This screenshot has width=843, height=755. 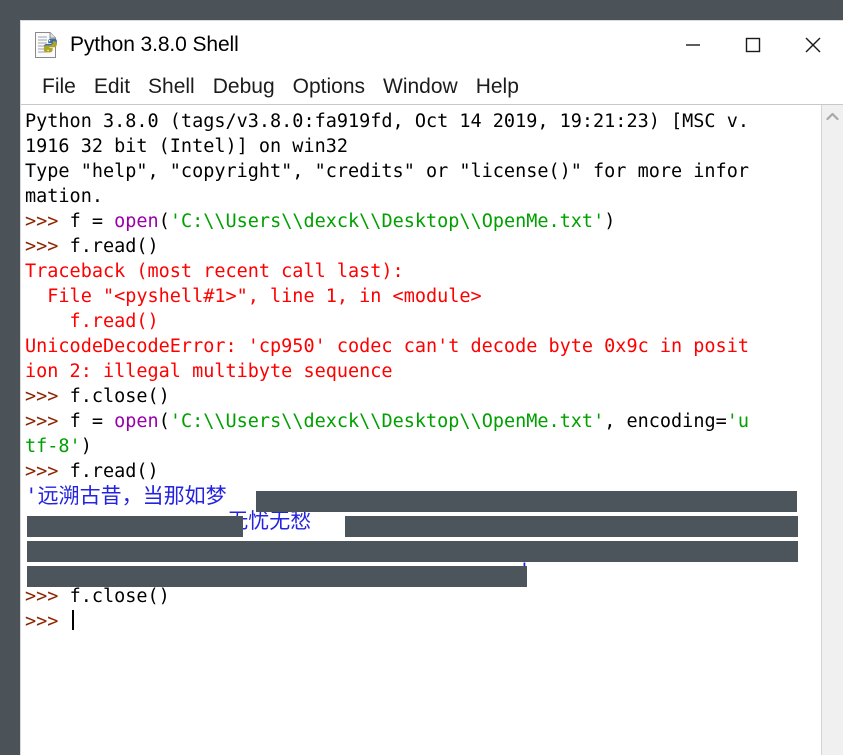 What do you see at coordinates (112, 87) in the screenshot?
I see `menu-item-edit: Edit` at bounding box center [112, 87].